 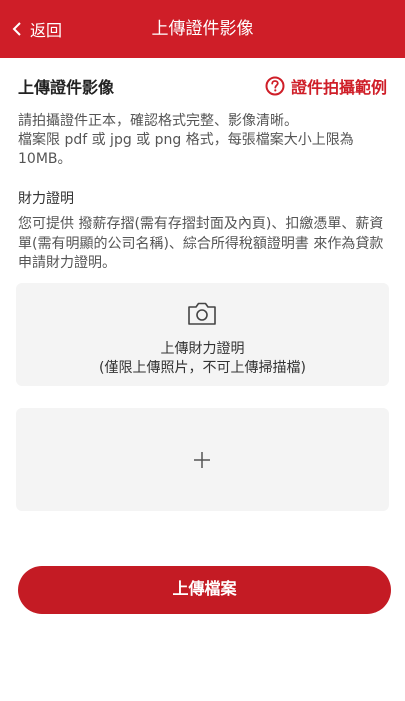 I want to click on upload-financial-proof-label: 上傳財力證明, so click(x=202, y=349).